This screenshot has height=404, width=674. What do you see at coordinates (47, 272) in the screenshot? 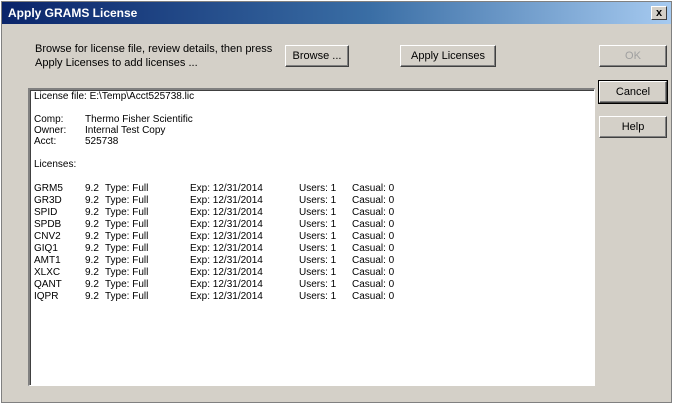
I see `license-code: XLXC` at bounding box center [47, 272].